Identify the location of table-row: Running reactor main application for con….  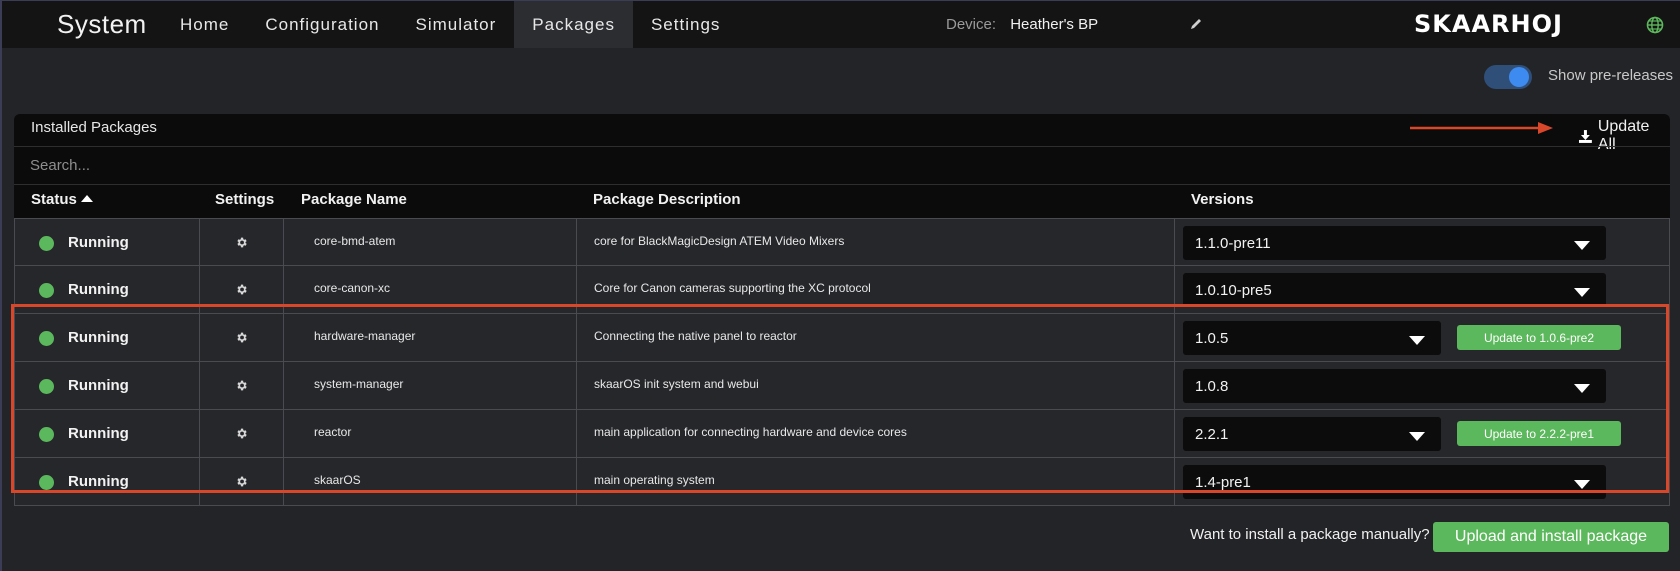
(842, 434).